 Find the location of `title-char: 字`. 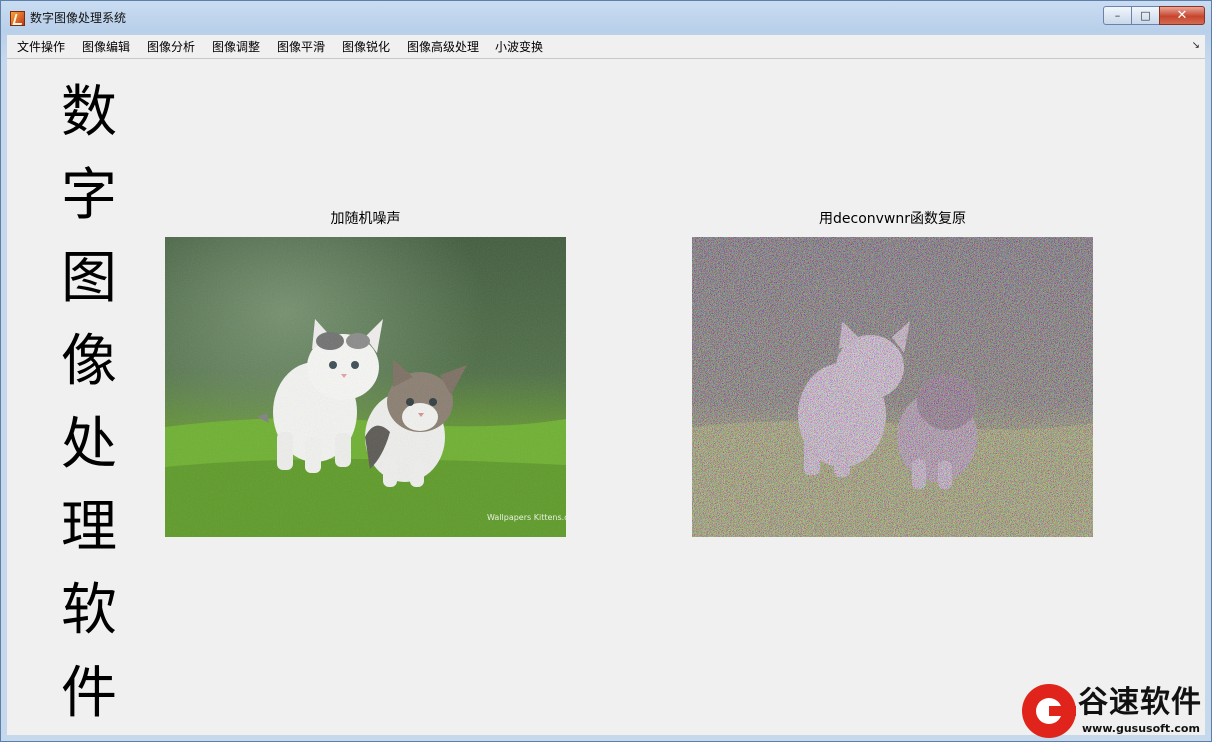

title-char: 字 is located at coordinates (89, 195).